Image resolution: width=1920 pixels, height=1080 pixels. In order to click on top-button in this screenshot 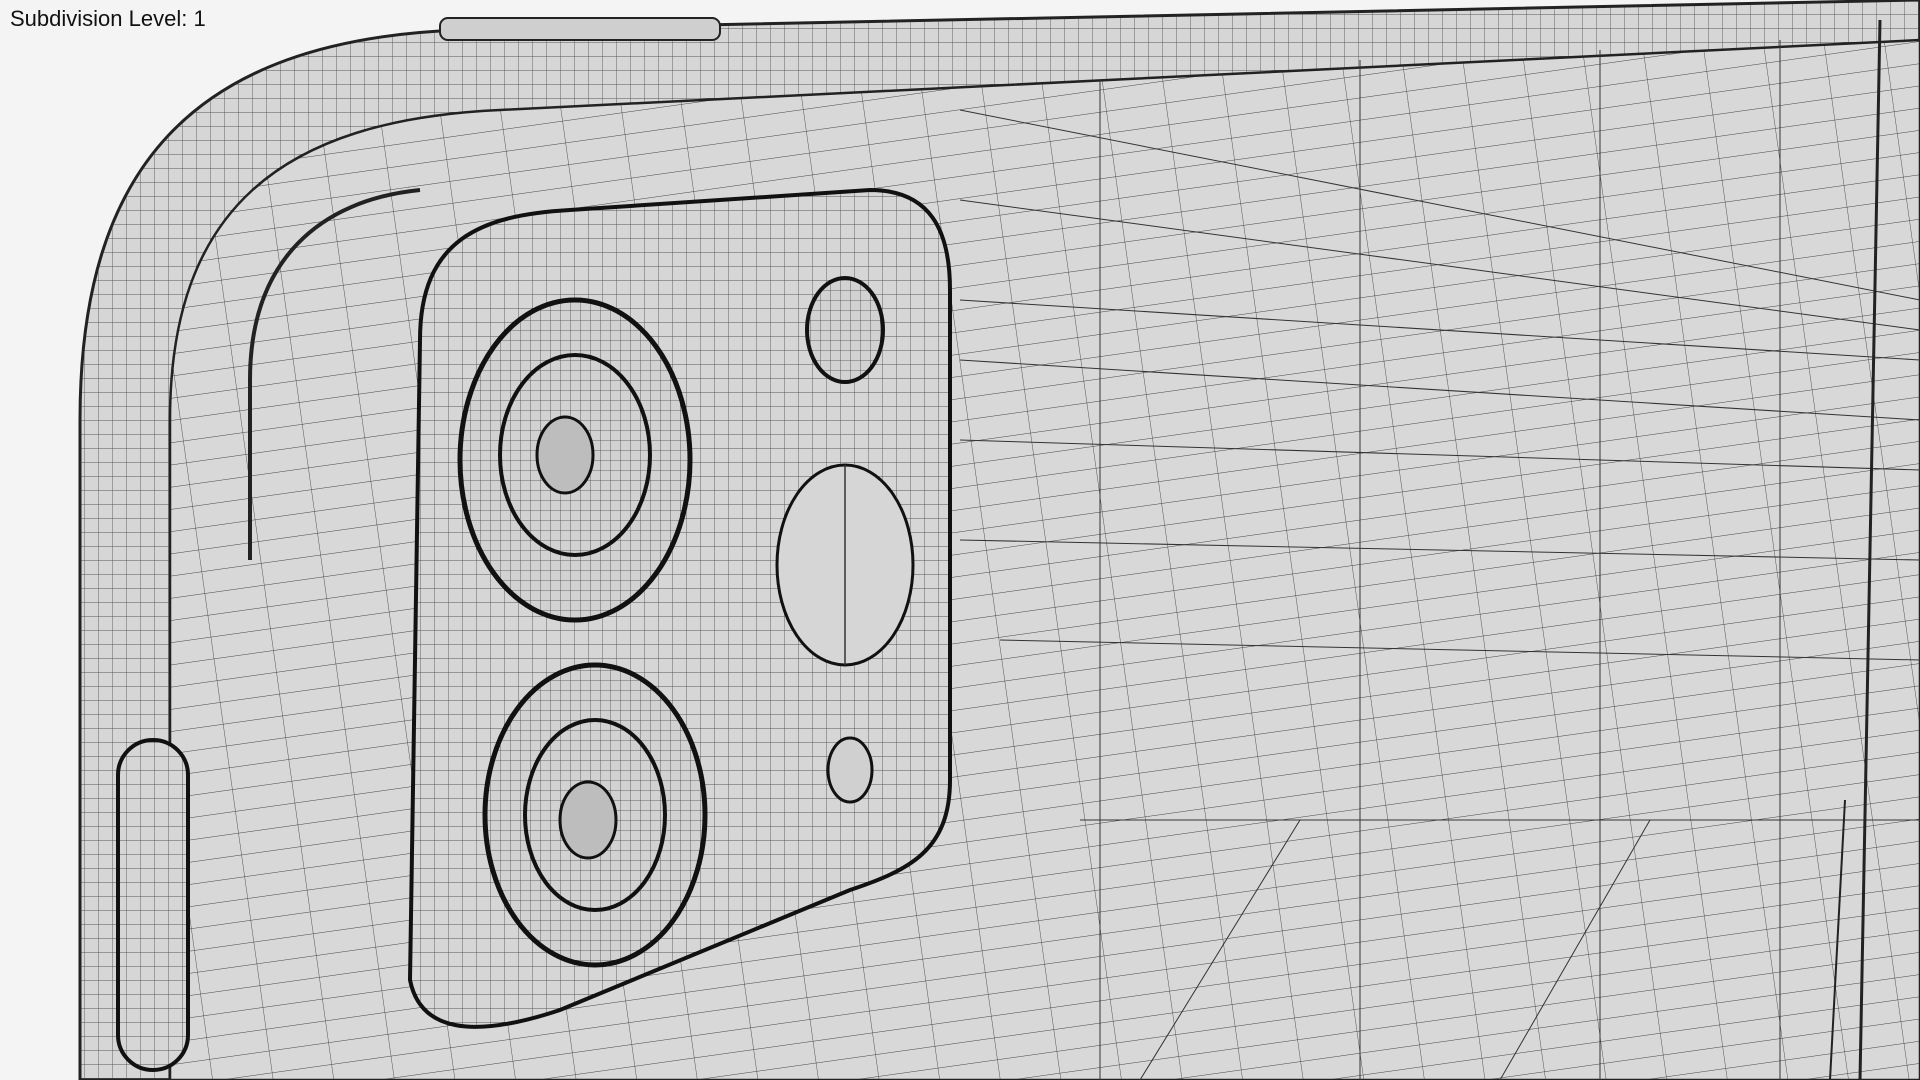, I will do `click(580, 29)`.